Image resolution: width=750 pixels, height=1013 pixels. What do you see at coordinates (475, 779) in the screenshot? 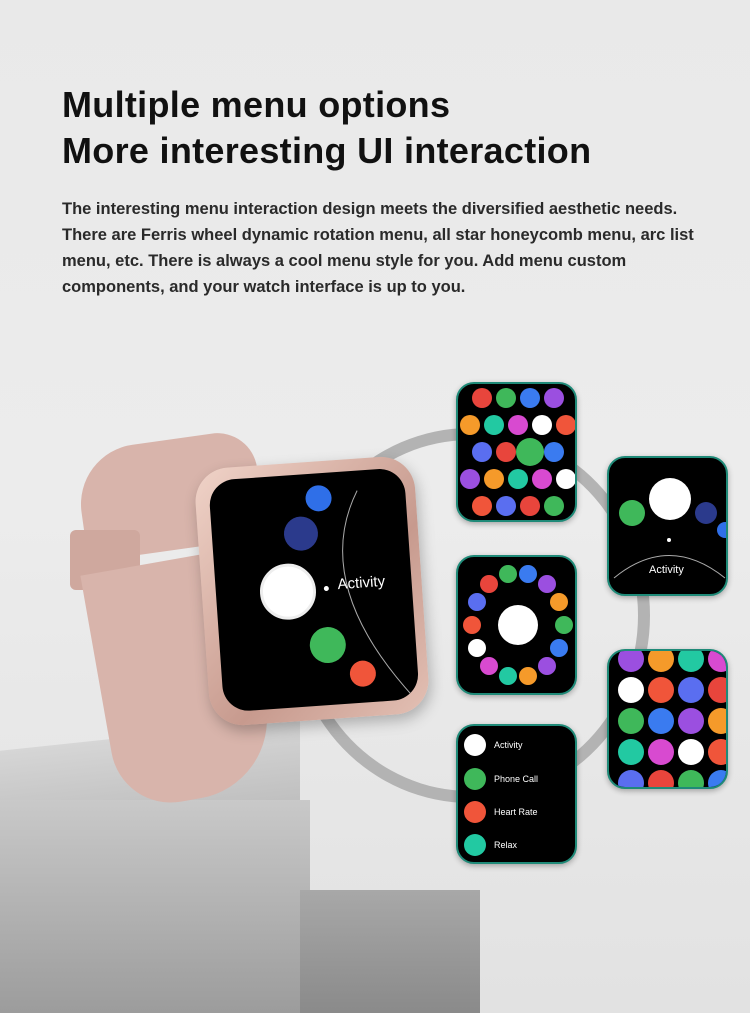
I see `phone-icon` at bounding box center [475, 779].